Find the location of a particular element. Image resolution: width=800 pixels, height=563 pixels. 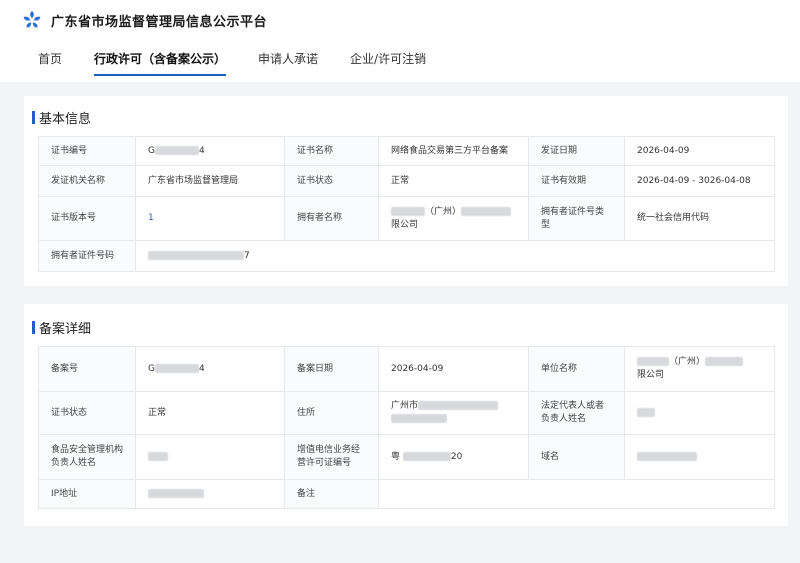

table-row: IP地址 备注 is located at coordinates (406, 494).